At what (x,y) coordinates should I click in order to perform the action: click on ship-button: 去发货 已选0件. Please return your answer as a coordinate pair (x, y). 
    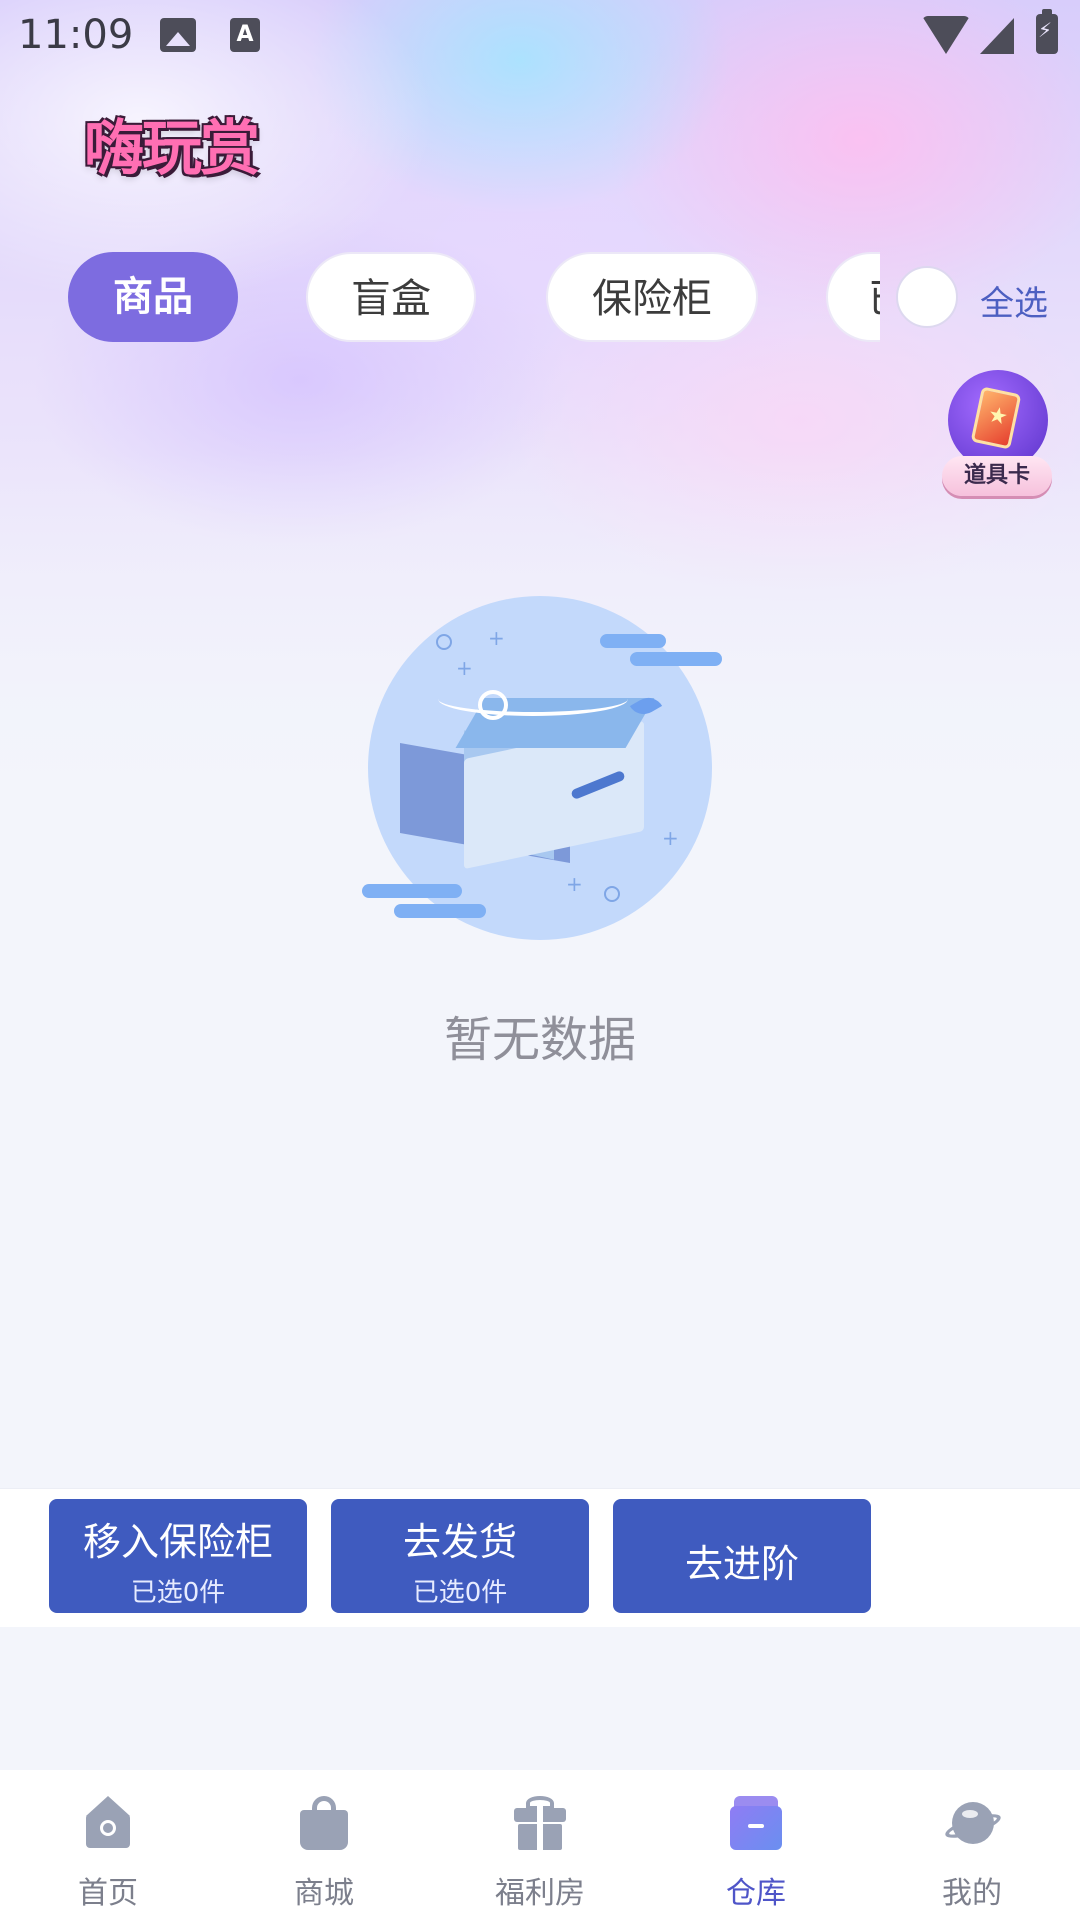
    Looking at the image, I should click on (460, 1556).